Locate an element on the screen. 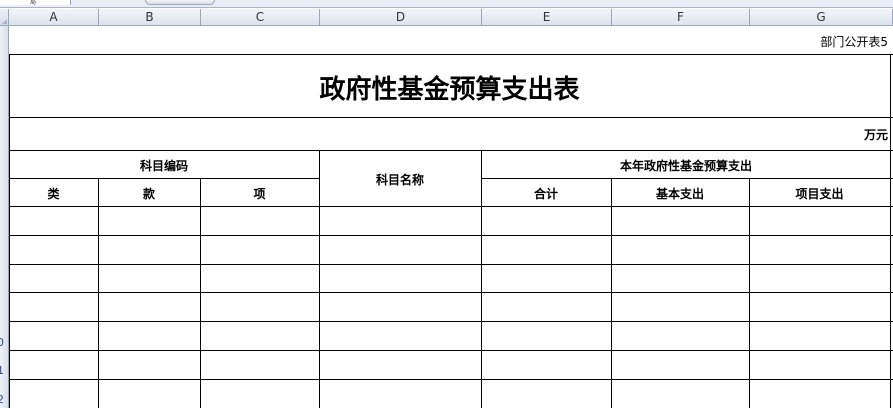 This screenshot has height=408, width=893. row-number: 0 is located at coordinates (4, 343).